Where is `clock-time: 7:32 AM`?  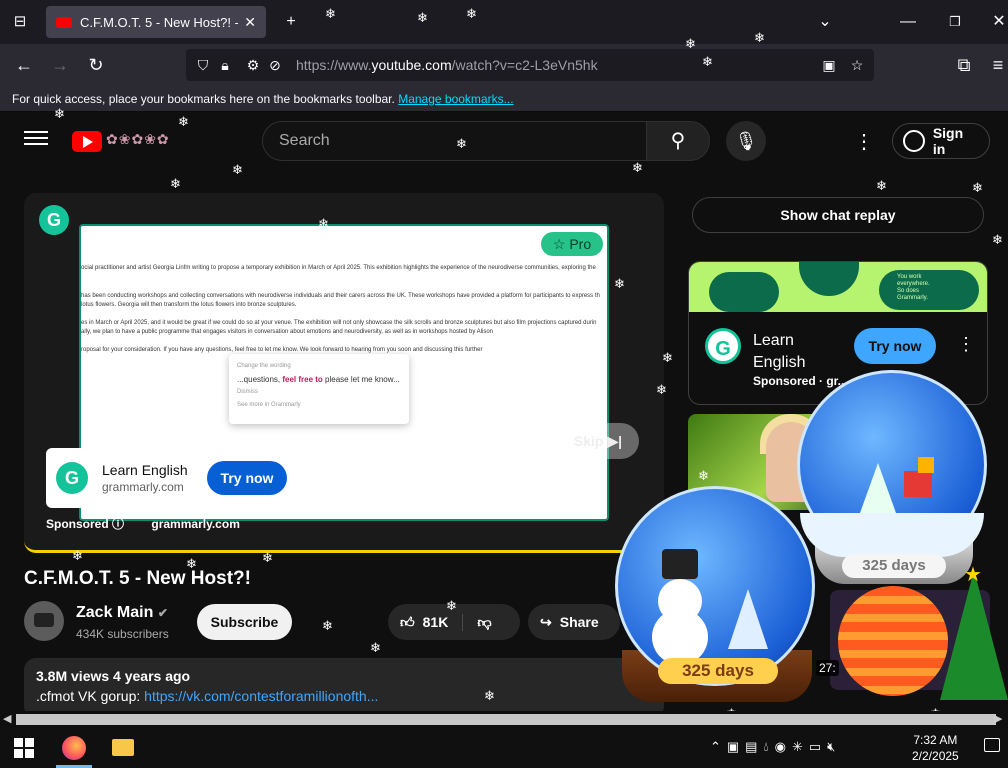 clock-time: 7:32 AM is located at coordinates (935, 740).